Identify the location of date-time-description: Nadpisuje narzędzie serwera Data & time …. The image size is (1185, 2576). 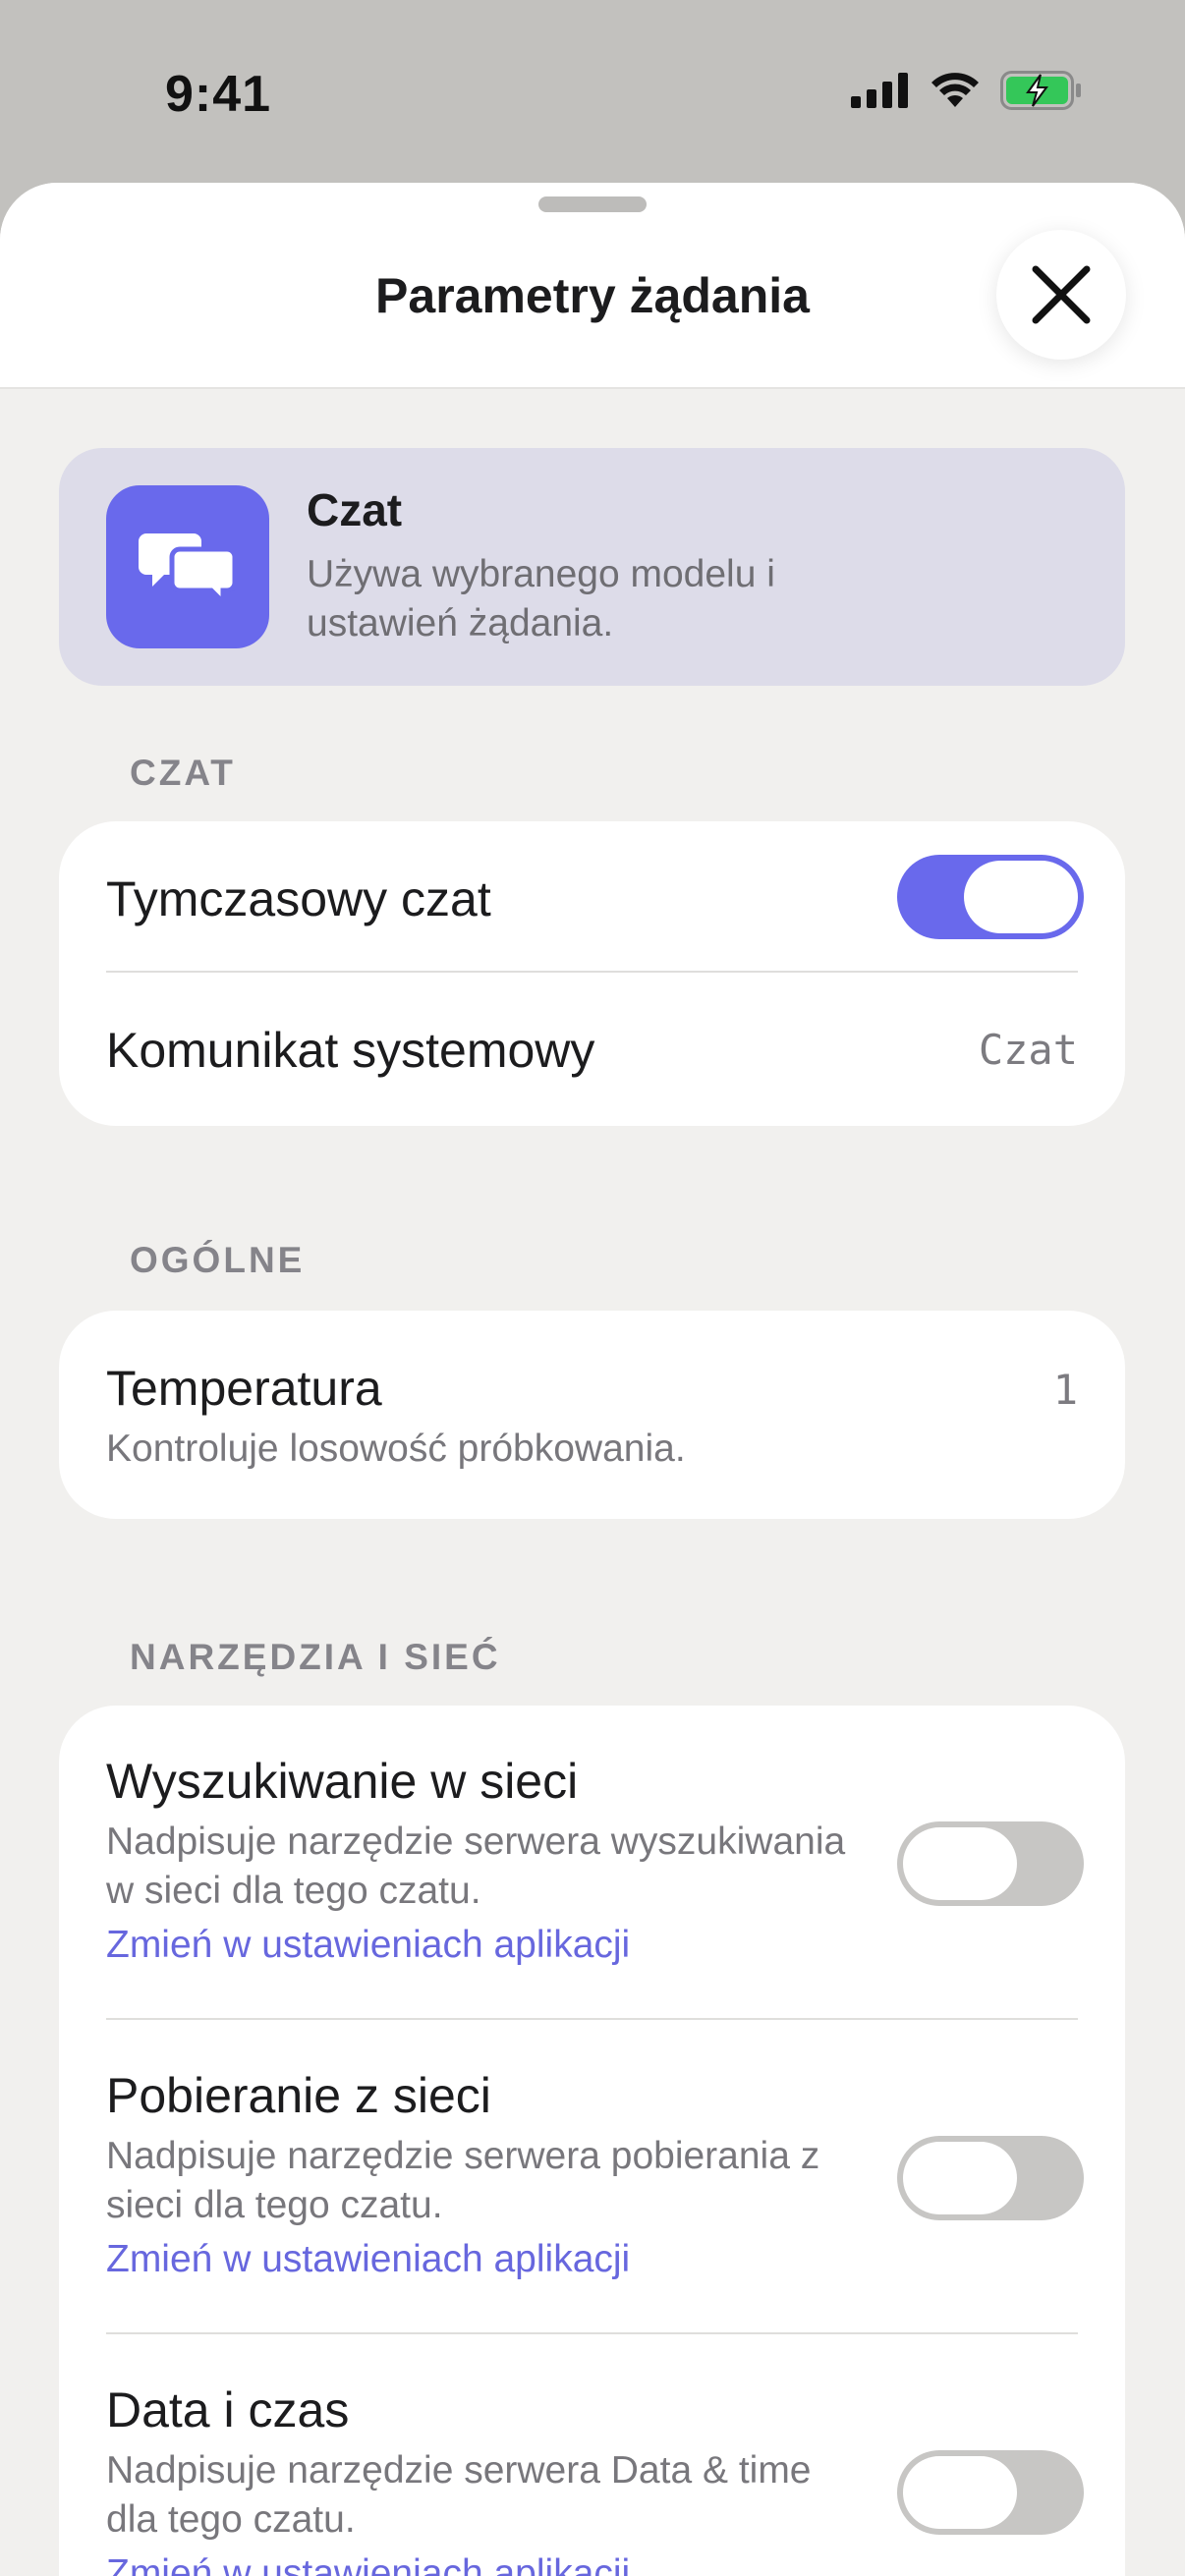
(459, 2495).